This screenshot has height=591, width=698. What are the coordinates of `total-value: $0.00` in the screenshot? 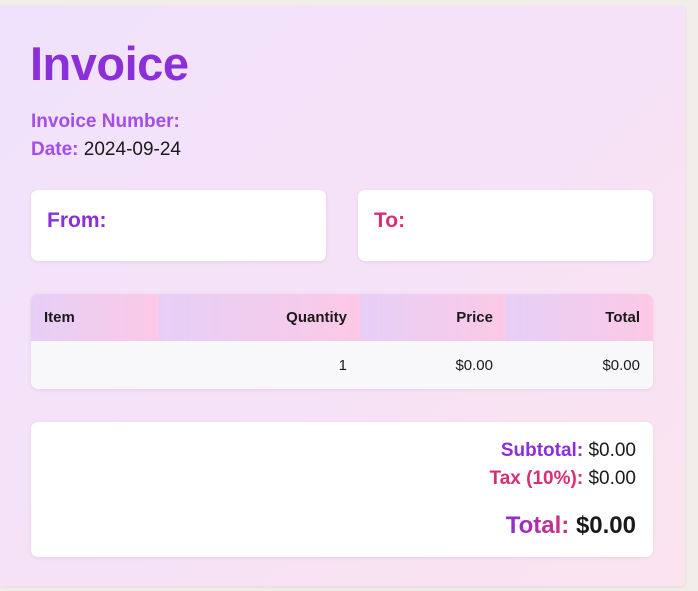 It's located at (605, 525).